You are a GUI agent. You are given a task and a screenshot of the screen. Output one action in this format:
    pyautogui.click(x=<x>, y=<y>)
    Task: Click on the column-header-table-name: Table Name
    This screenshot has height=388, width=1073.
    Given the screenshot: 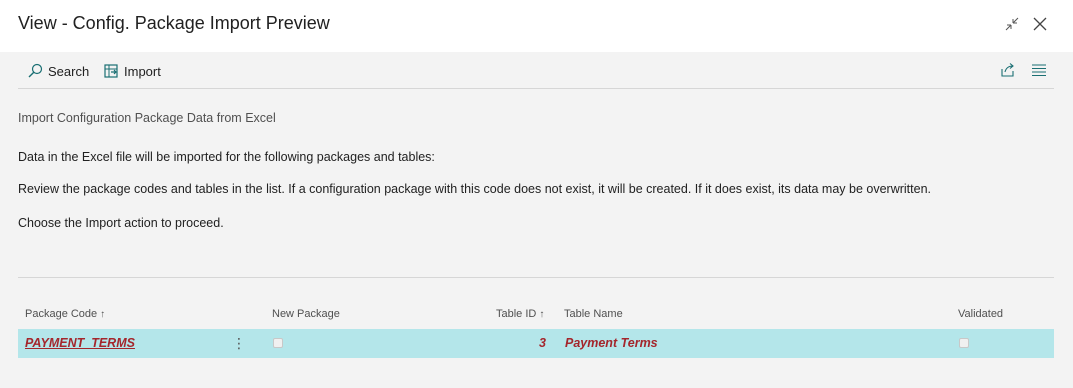 What is the action you would take?
    pyautogui.click(x=593, y=314)
    